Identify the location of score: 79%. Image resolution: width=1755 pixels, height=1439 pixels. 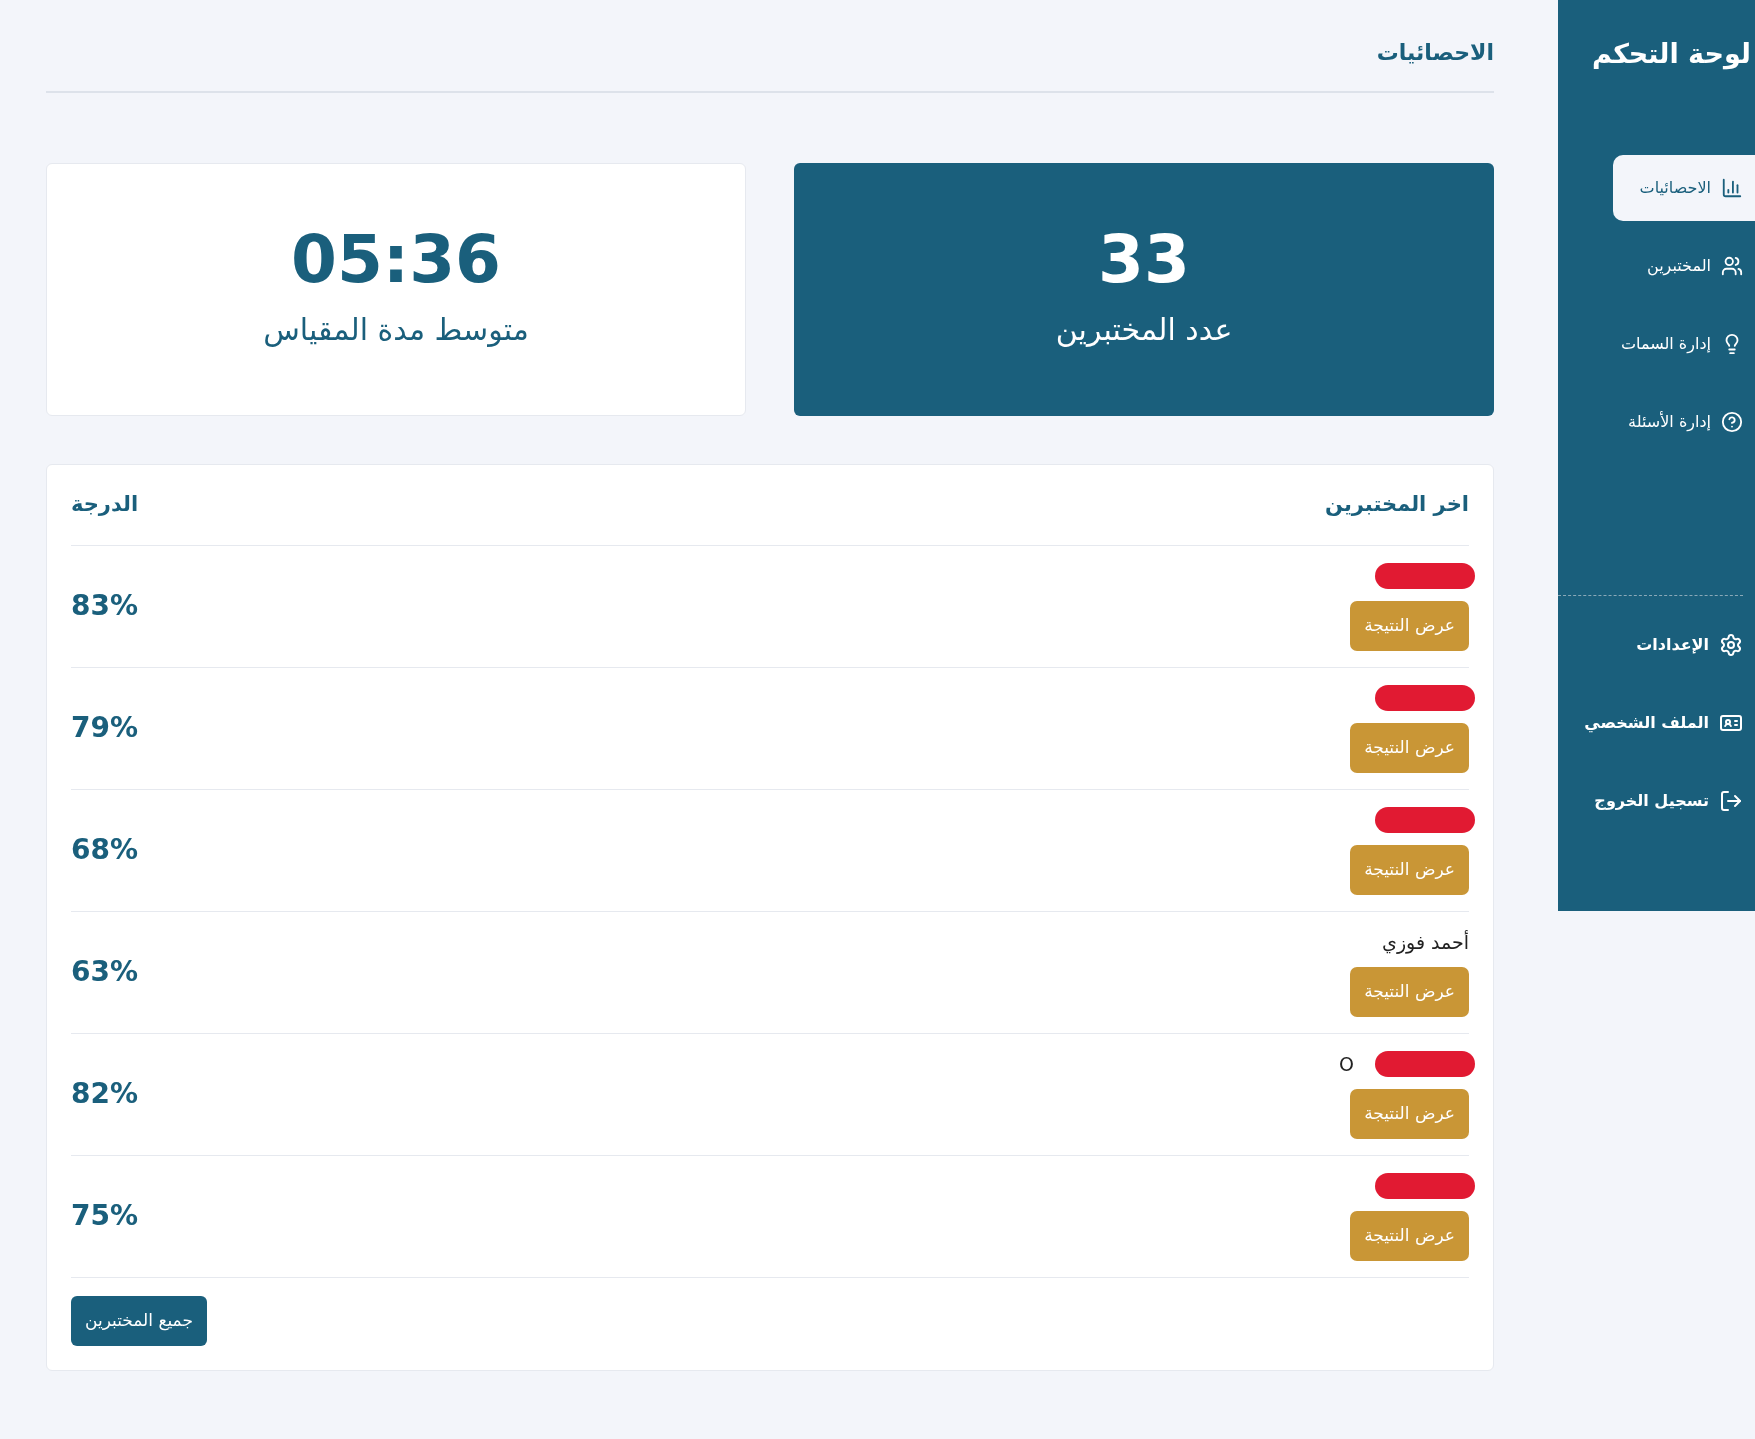
(105, 728).